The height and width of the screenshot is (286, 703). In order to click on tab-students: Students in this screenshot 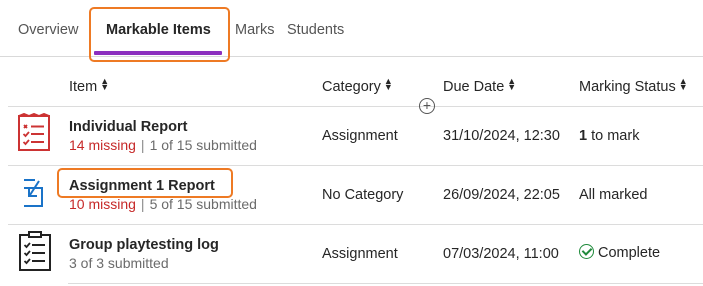, I will do `click(315, 30)`.